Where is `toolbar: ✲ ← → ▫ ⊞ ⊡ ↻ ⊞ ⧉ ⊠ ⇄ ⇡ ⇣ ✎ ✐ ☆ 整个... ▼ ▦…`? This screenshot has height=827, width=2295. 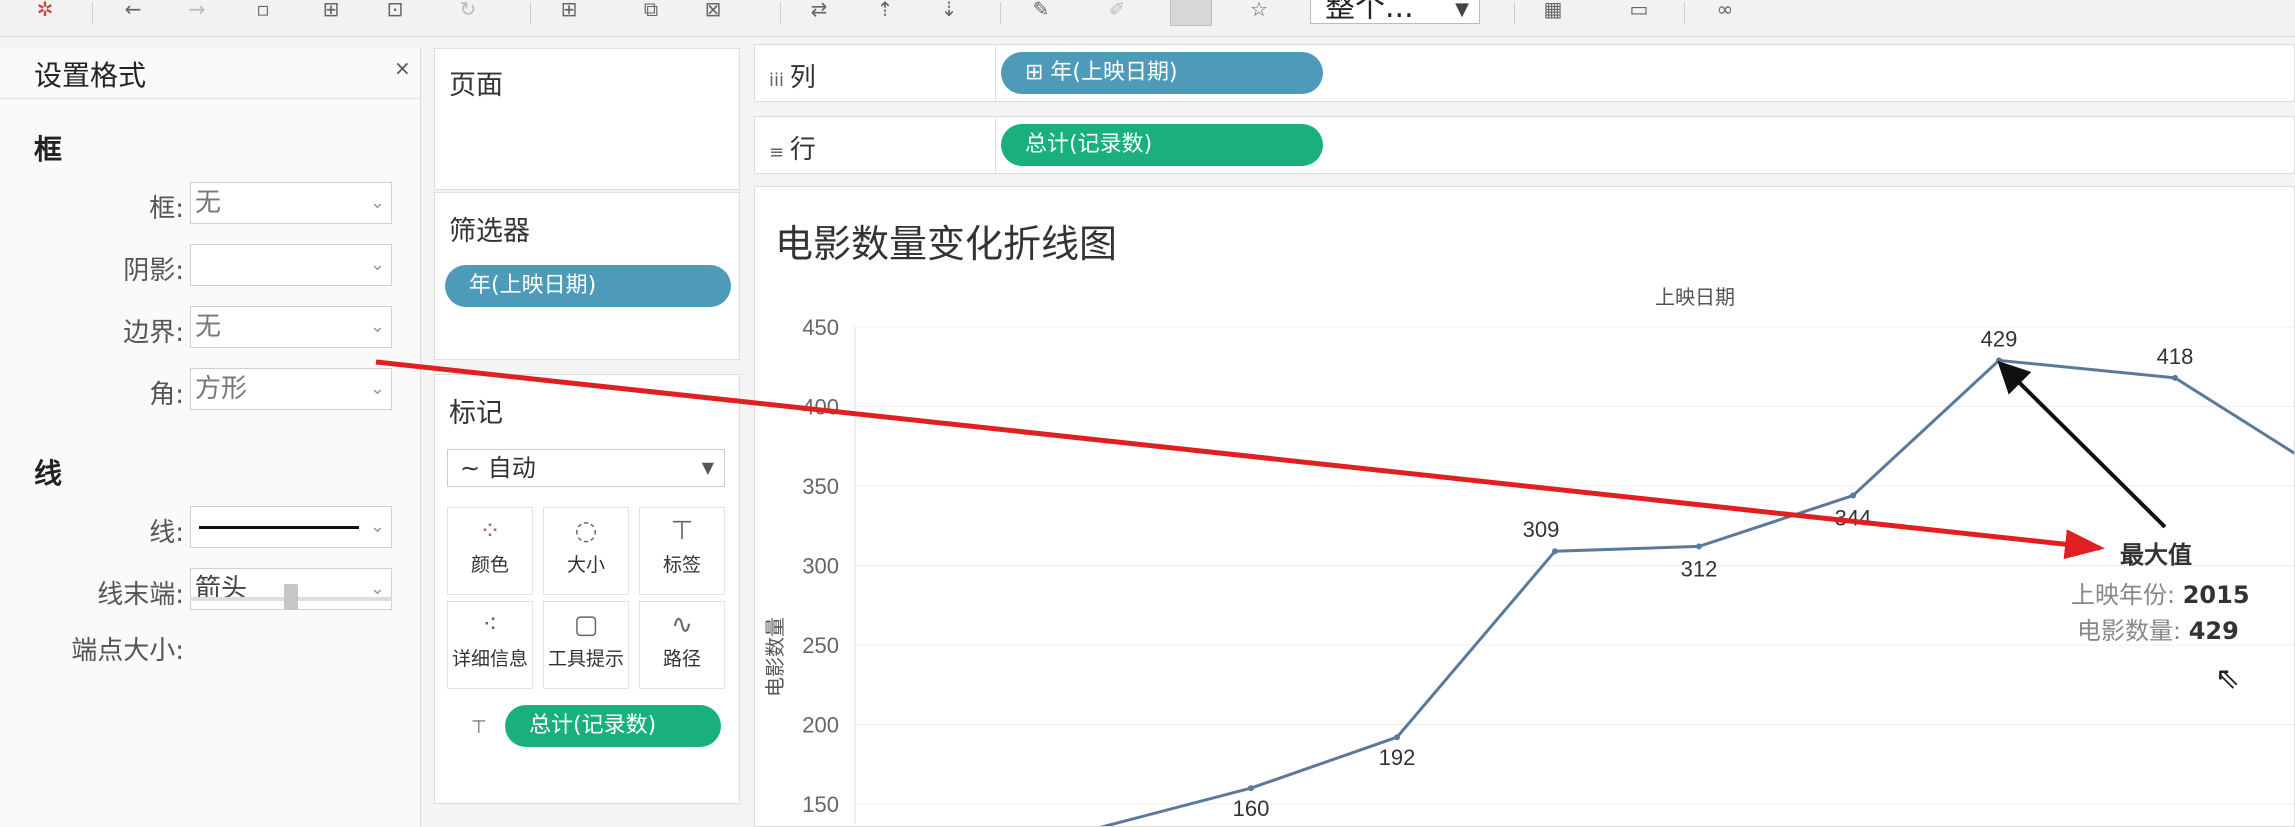 toolbar: ✲ ← → ▫ ⊞ ⊡ ↻ ⊞ ⧉ ⊠ ⇄ ⇡ ⇣ ✎ ✐ ☆ 整个... ▼ ▦… is located at coordinates (1147, 18).